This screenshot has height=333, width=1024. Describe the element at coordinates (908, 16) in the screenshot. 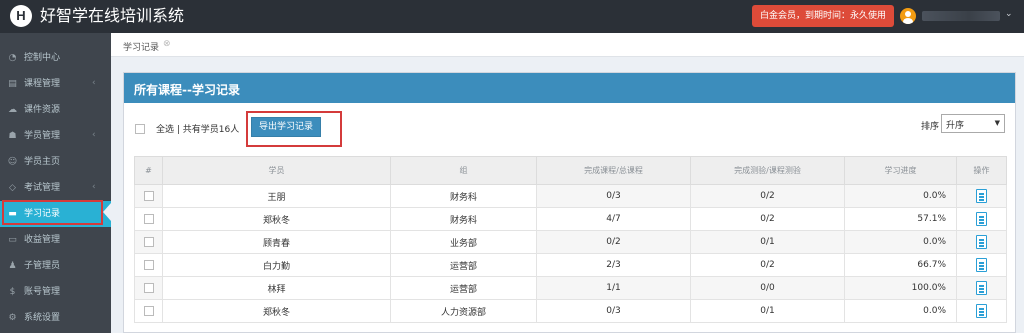

I see `user-avatar-icon` at that location.